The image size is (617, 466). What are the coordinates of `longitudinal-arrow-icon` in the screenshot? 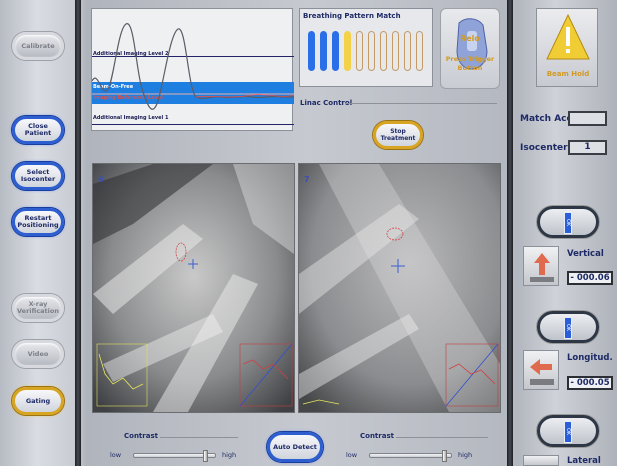 It's located at (541, 370).